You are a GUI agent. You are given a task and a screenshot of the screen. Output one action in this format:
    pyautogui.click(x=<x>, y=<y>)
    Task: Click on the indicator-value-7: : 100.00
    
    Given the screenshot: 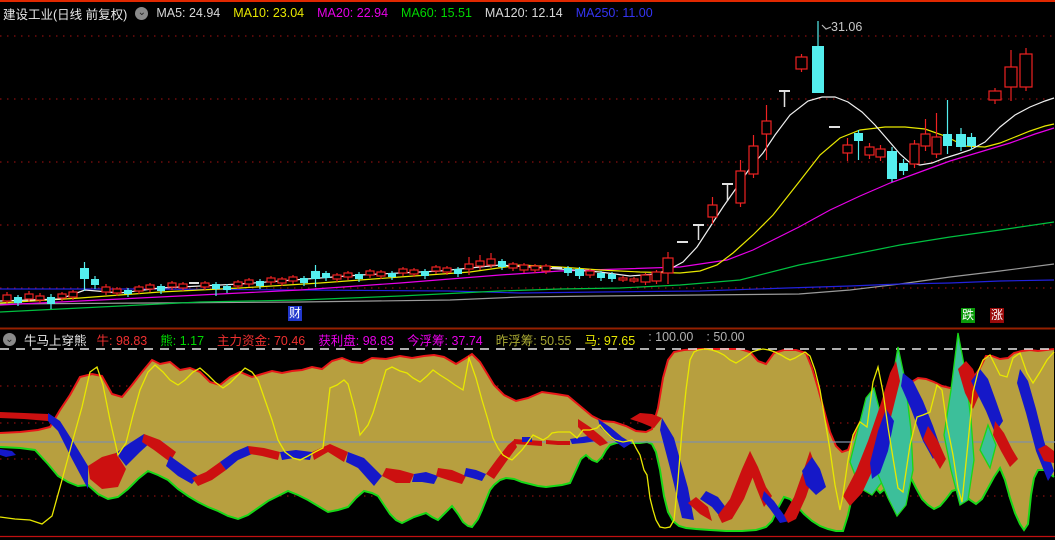 What is the action you would take?
    pyautogui.click(x=671, y=337)
    